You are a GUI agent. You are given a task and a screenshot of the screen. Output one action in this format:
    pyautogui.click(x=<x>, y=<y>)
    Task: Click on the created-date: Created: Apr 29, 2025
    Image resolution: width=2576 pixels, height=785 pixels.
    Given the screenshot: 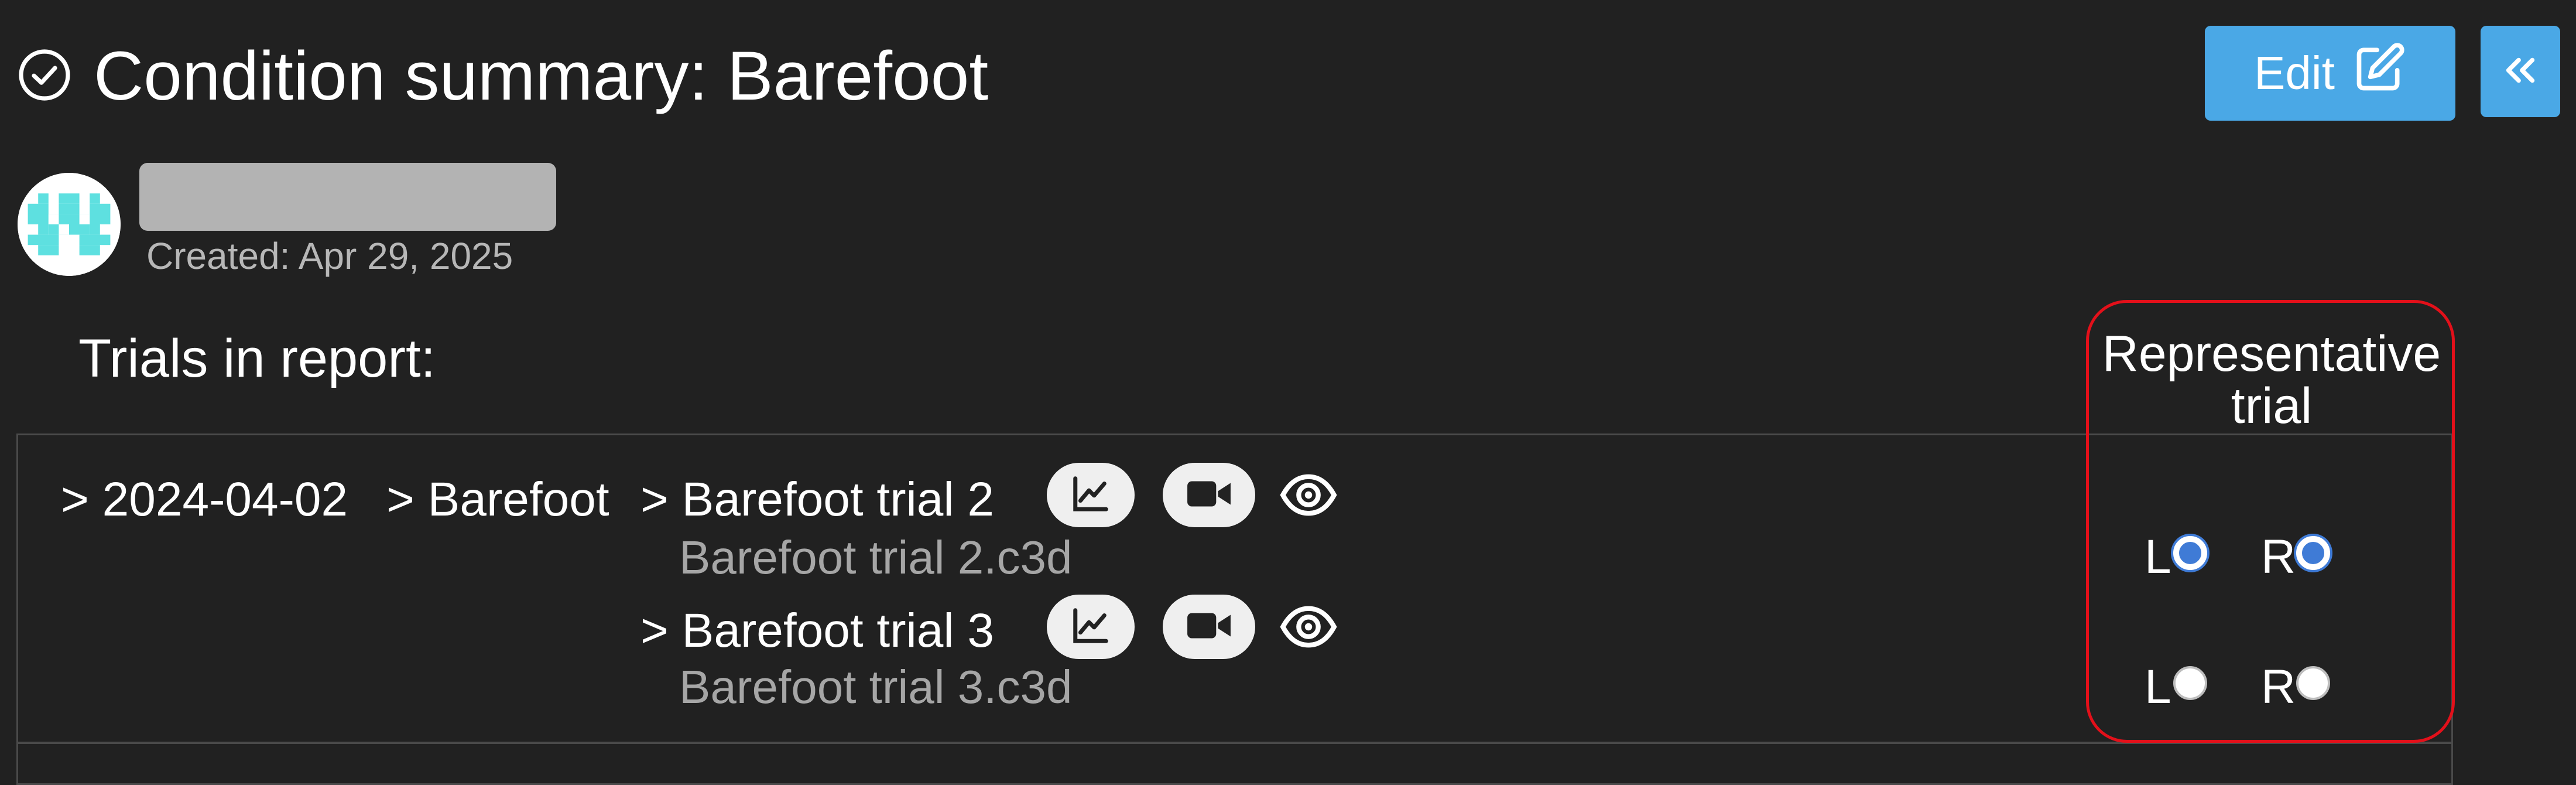 What is the action you would take?
    pyautogui.click(x=329, y=256)
    